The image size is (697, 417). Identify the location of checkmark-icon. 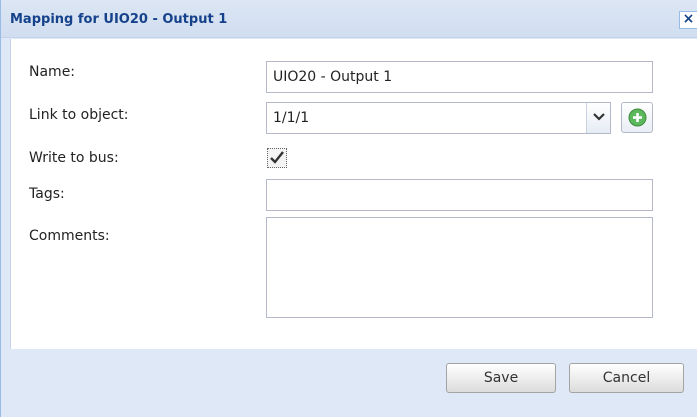
(277, 157).